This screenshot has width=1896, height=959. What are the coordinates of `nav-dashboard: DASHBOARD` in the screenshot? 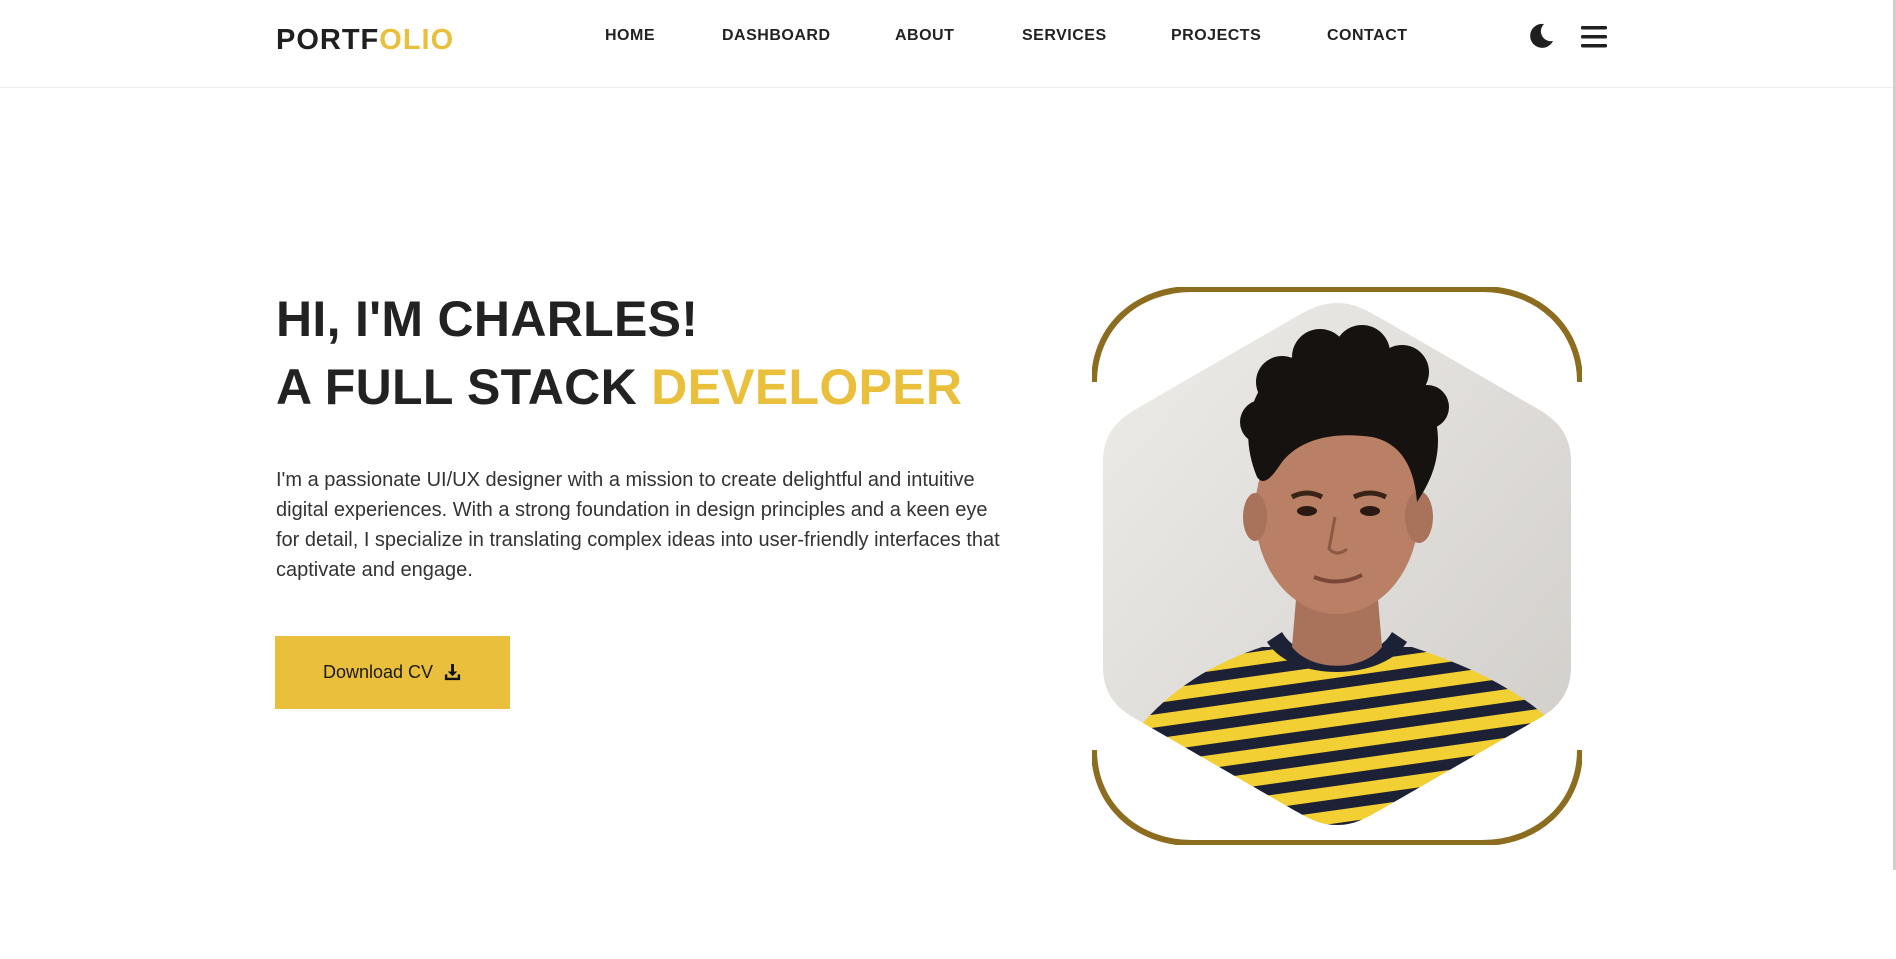 It's located at (776, 36).